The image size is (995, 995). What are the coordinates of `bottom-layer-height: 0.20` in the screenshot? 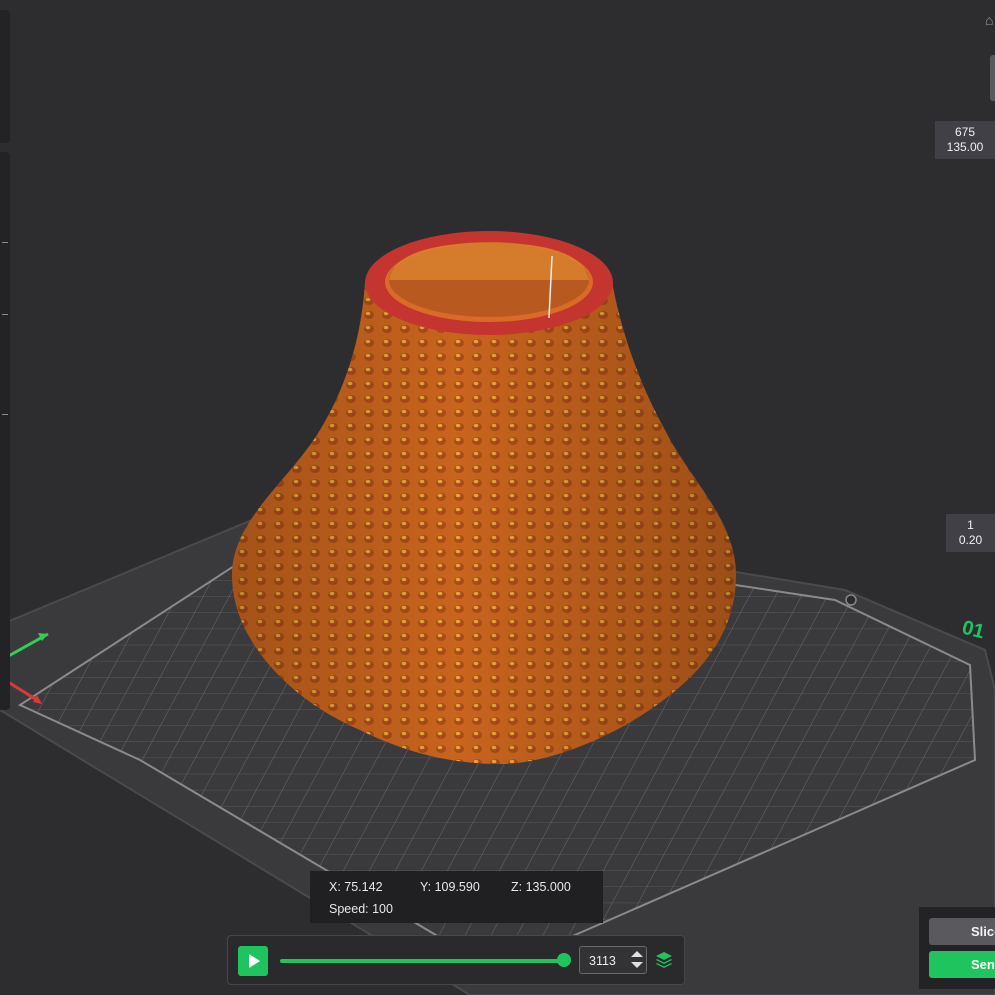 It's located at (970, 540).